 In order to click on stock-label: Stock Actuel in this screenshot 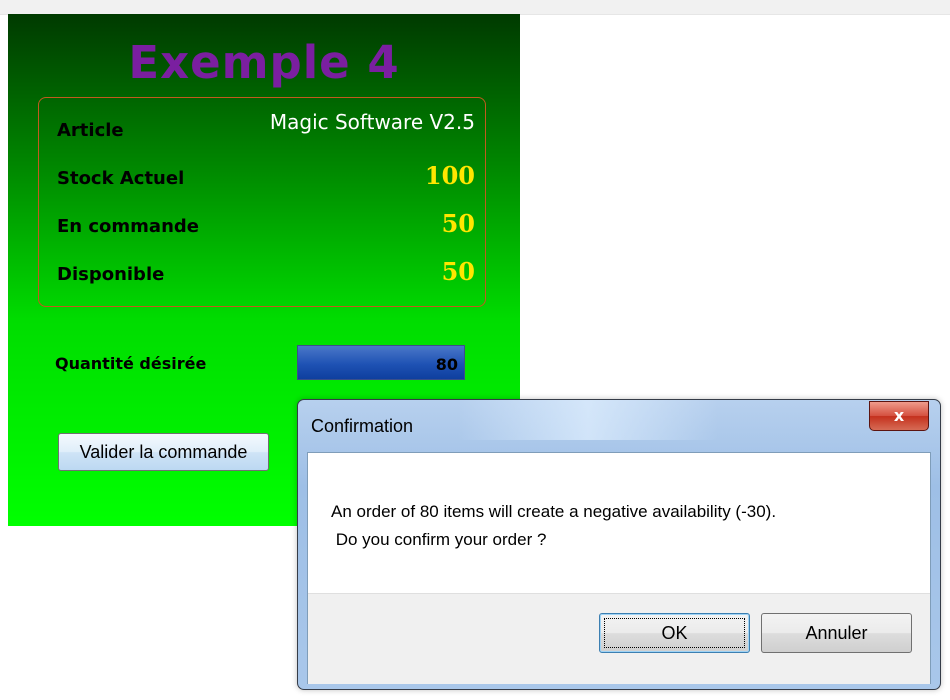, I will do `click(121, 178)`.